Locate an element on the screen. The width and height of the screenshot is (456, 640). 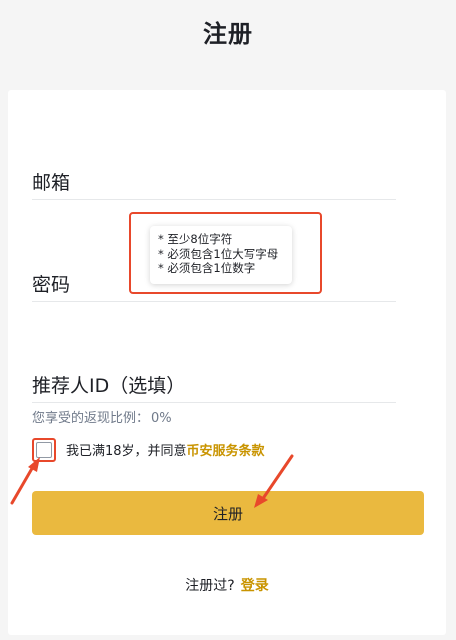
already-registered-text: 注册过? is located at coordinates (210, 586).